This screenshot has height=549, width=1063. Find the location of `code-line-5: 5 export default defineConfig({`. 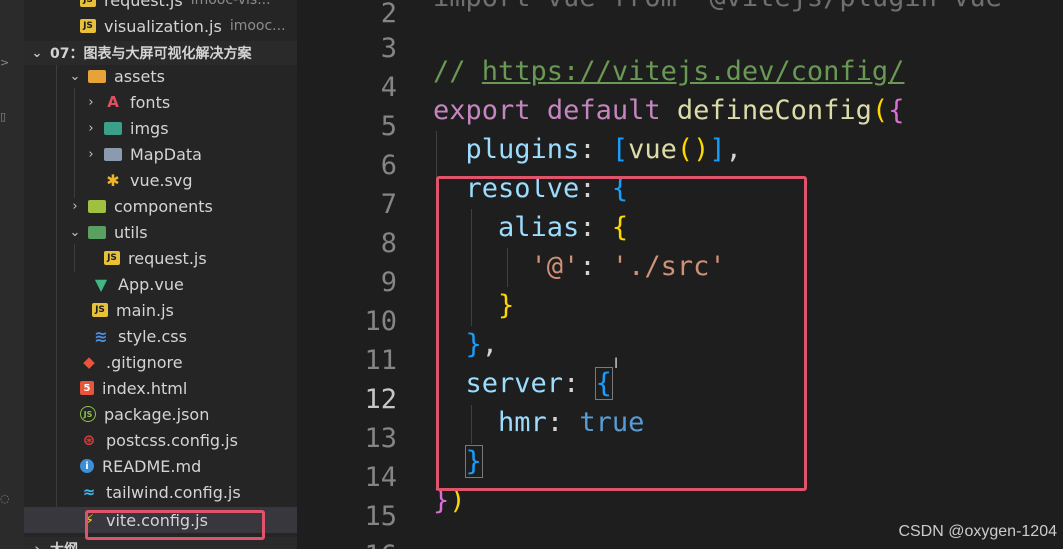

code-line-5: 5 export default defineConfig({ is located at coordinates (680, 116).